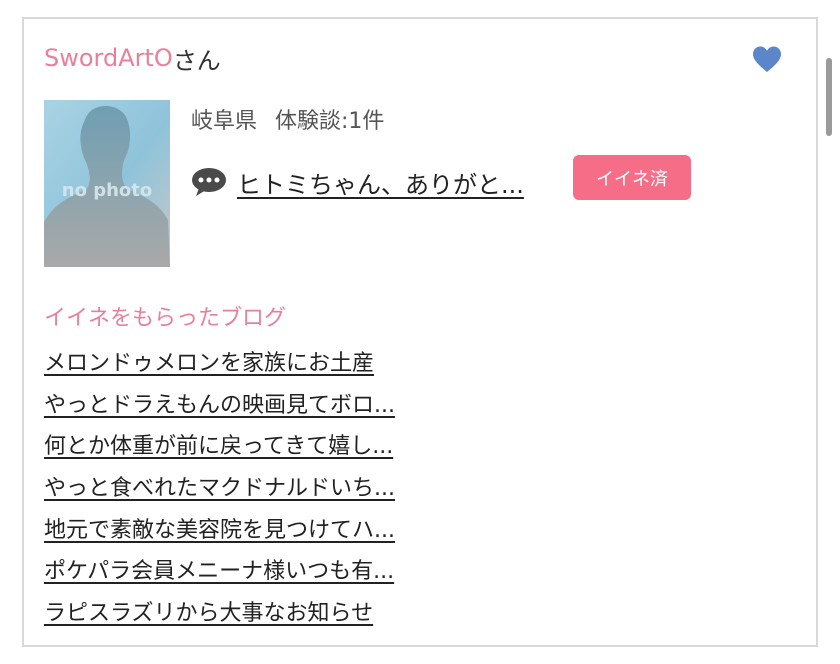  What do you see at coordinates (107, 190) in the screenshot?
I see `no-photo-label: no photo` at bounding box center [107, 190].